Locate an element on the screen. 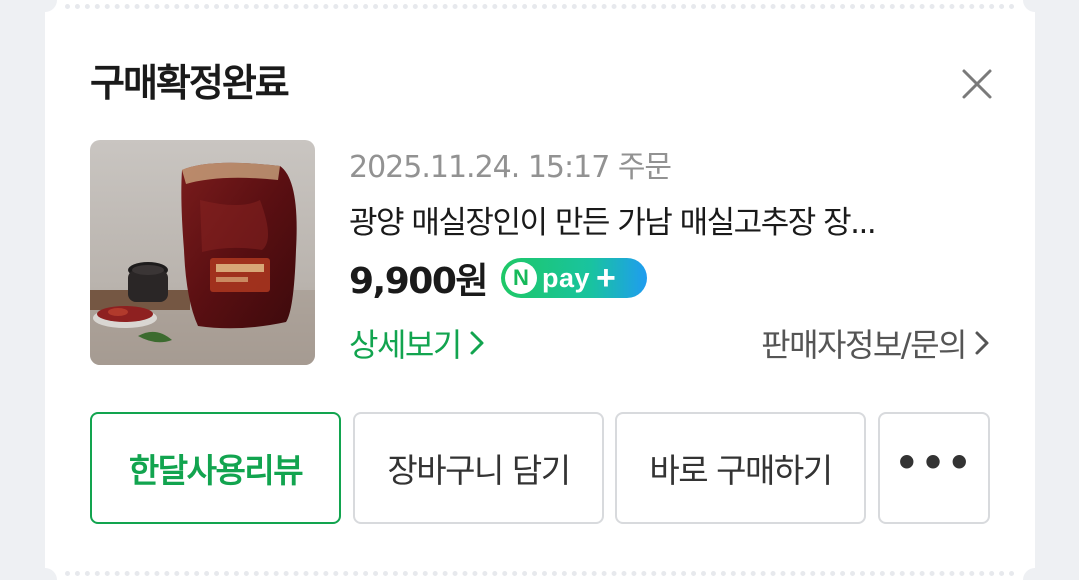  seller-info-link: 판매자정보/문의 is located at coordinates (875, 343).